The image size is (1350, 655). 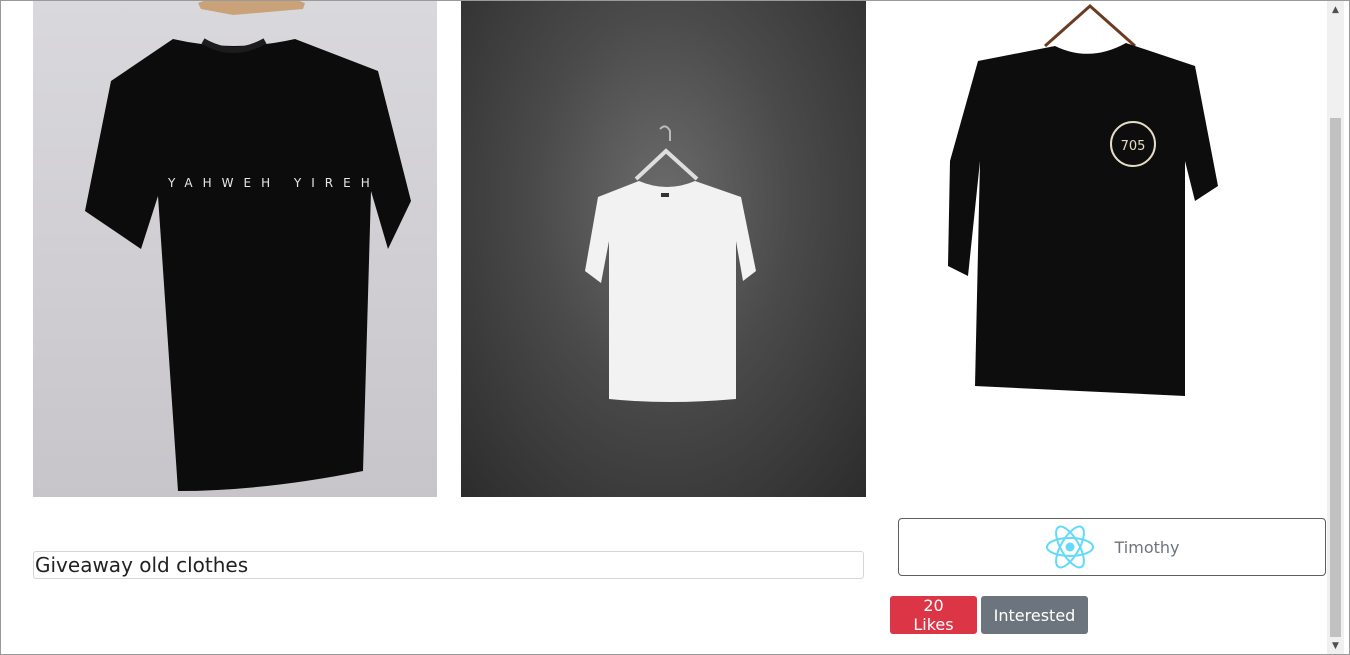 What do you see at coordinates (1112, 547) in the screenshot?
I see `owner-card: Timothy` at bounding box center [1112, 547].